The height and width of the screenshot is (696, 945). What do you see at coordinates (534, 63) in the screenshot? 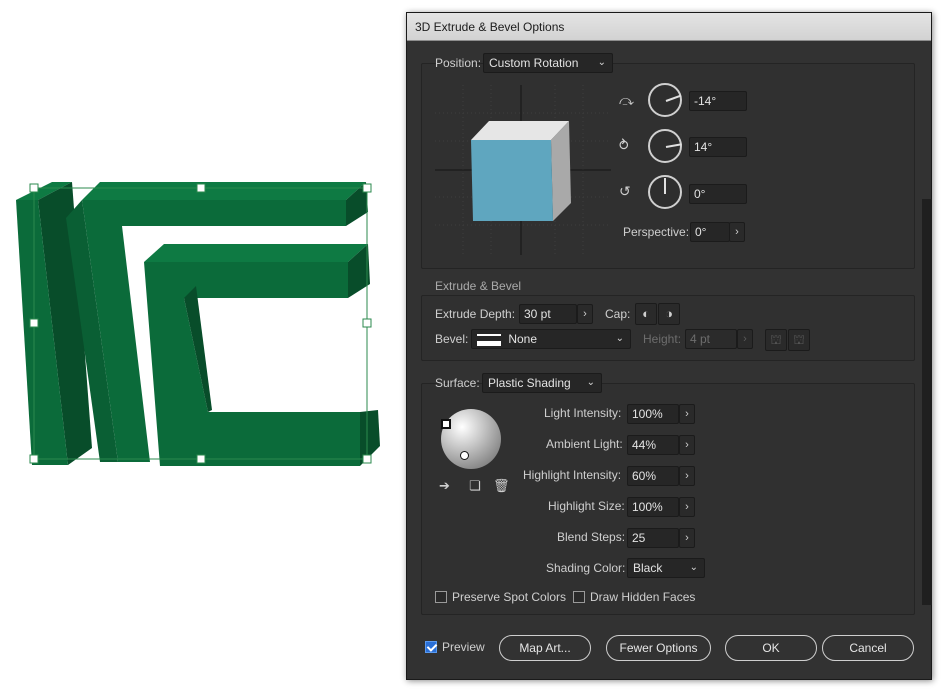
I see `position-value: Custom Rotation` at bounding box center [534, 63].